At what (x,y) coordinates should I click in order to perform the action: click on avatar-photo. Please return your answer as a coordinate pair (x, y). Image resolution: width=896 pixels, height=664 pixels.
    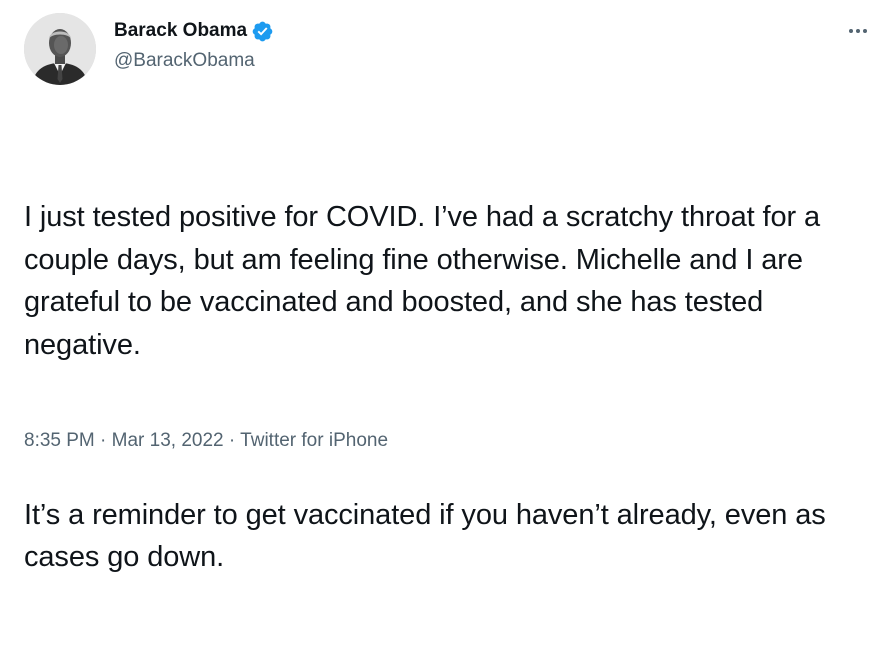
    Looking at the image, I should click on (60, 49).